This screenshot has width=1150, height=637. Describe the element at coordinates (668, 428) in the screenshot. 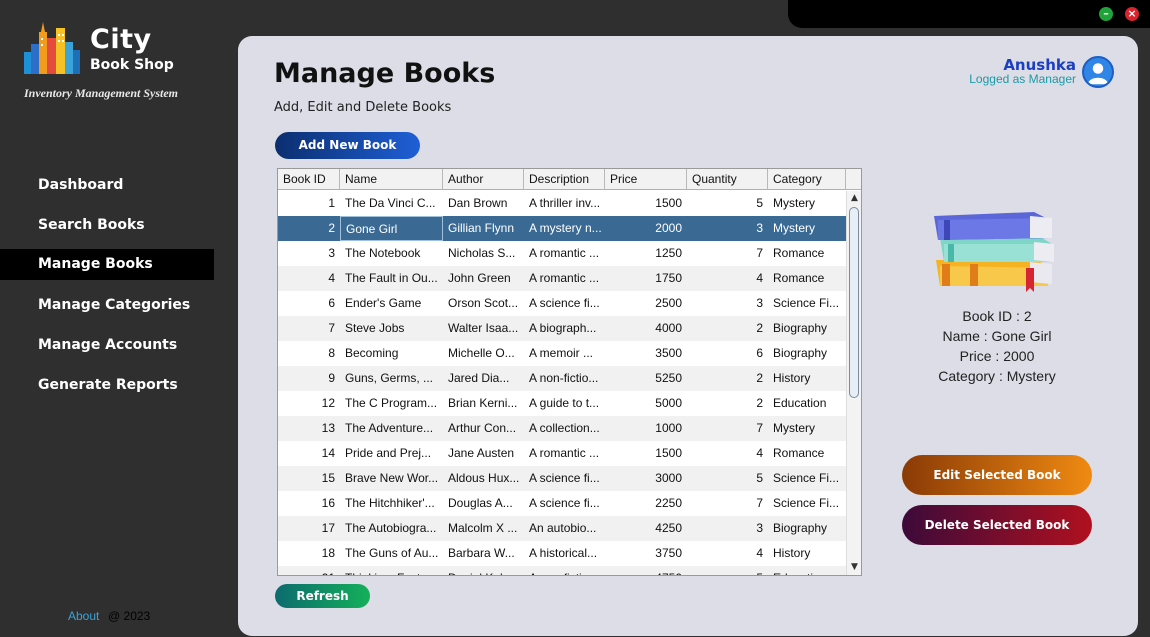

I see `cell-price: 1000` at that location.